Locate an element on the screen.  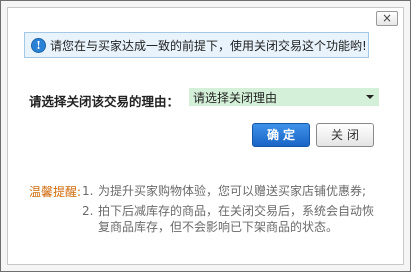
tip-text: 为提升买家购物体验，您可以赠送买家店铺优惠券; is located at coordinates (232, 191).